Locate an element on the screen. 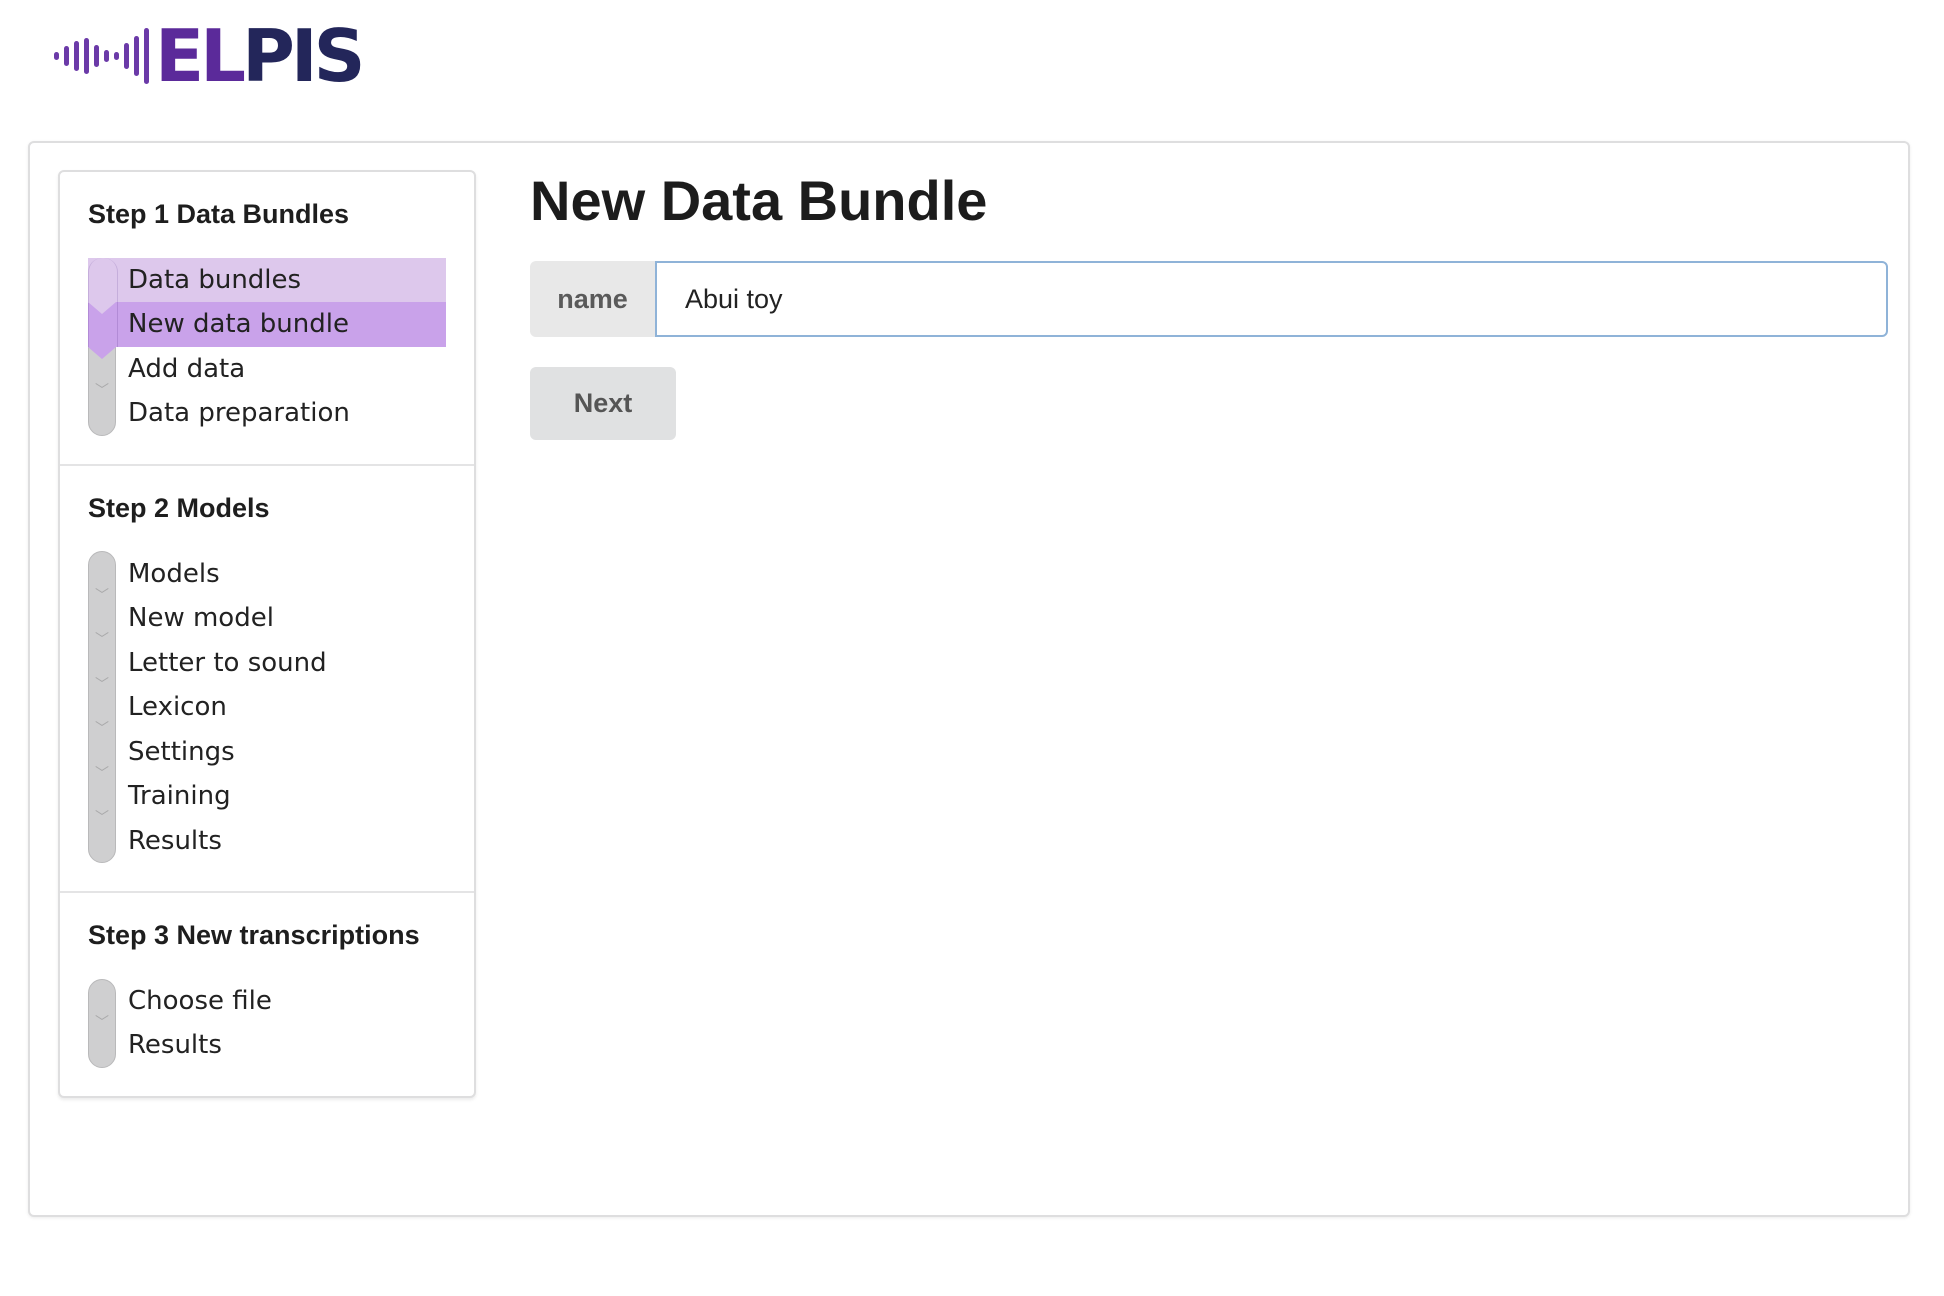  name-field: name is located at coordinates (1209, 299).